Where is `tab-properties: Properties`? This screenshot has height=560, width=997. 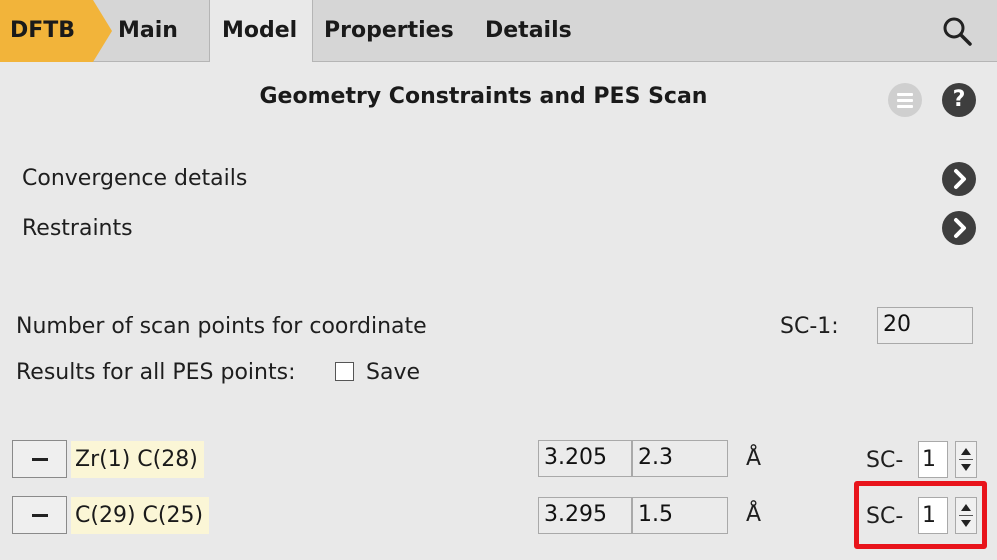
tab-properties: Properties is located at coordinates (389, 31).